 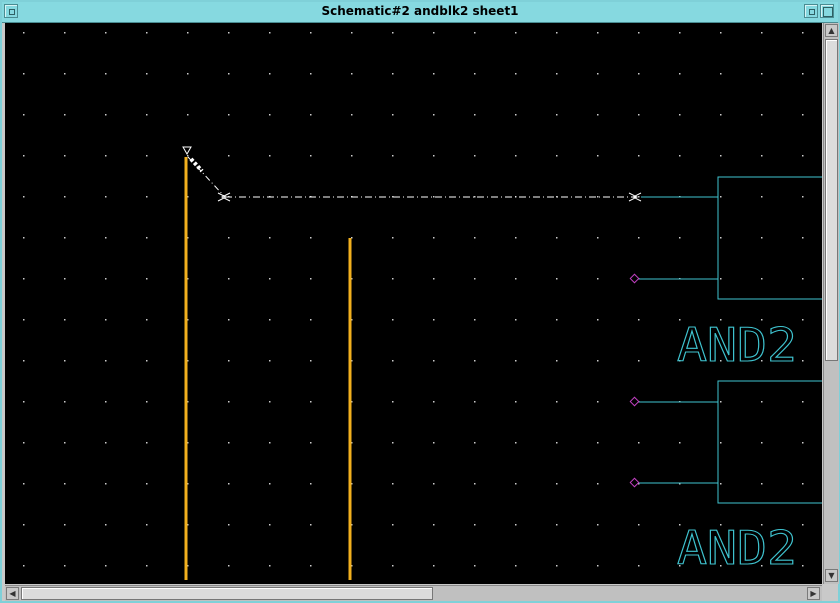 I want to click on scroll-right-icon: ▶, so click(x=813, y=593).